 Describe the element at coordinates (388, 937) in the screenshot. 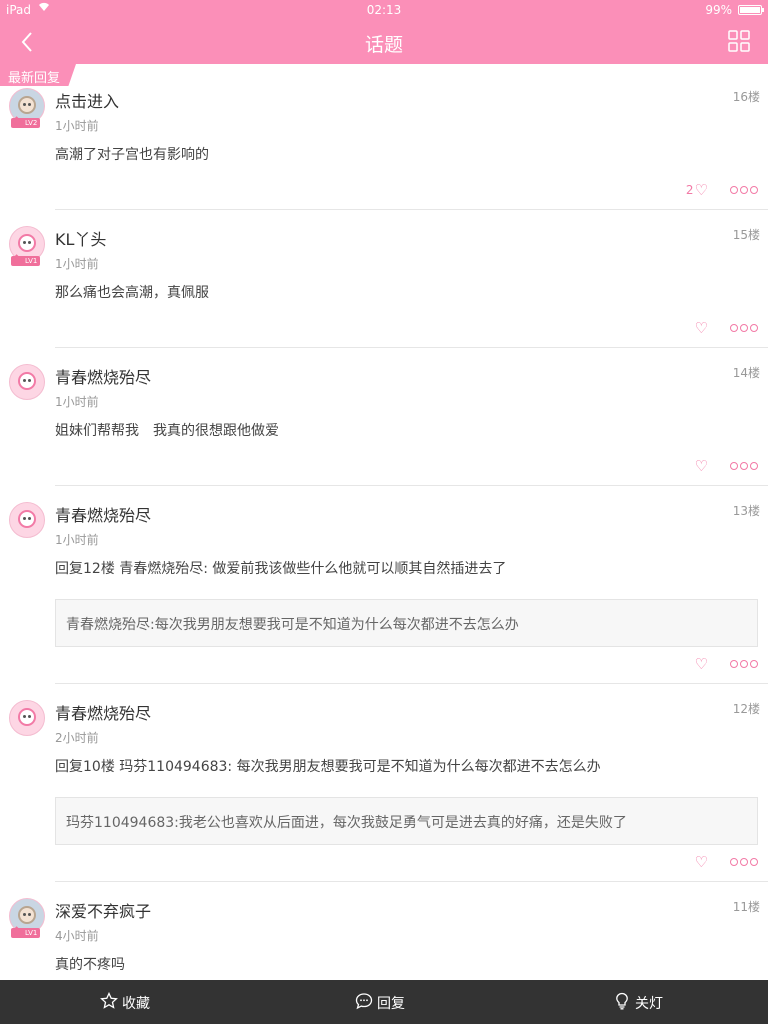

I see `post-item: ◆ LV1 深爱不弃疯子 11楼 4小时前 真的不疼吗` at that location.